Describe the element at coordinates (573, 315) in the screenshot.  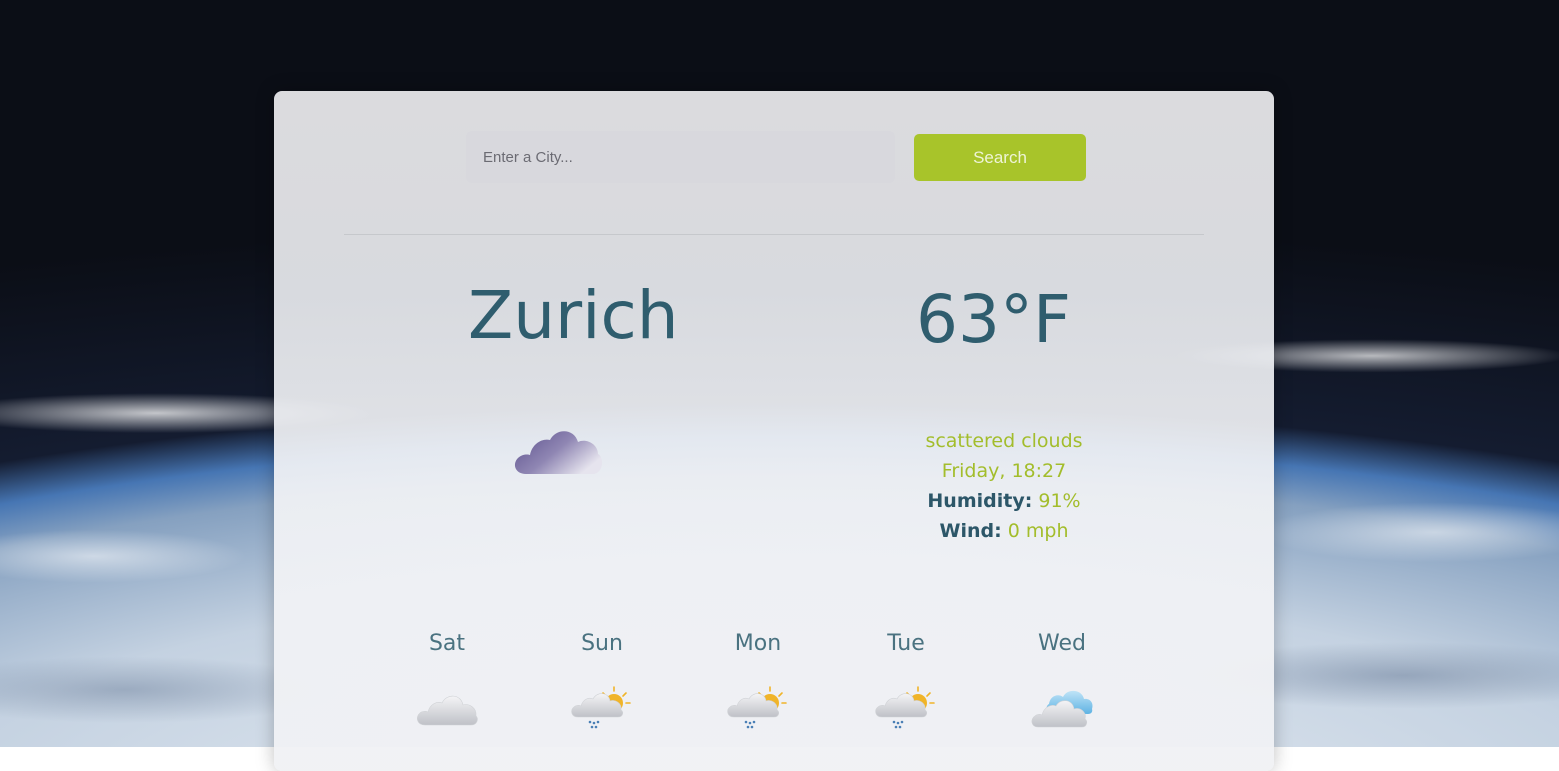
I see `city-name: Zurich` at that location.